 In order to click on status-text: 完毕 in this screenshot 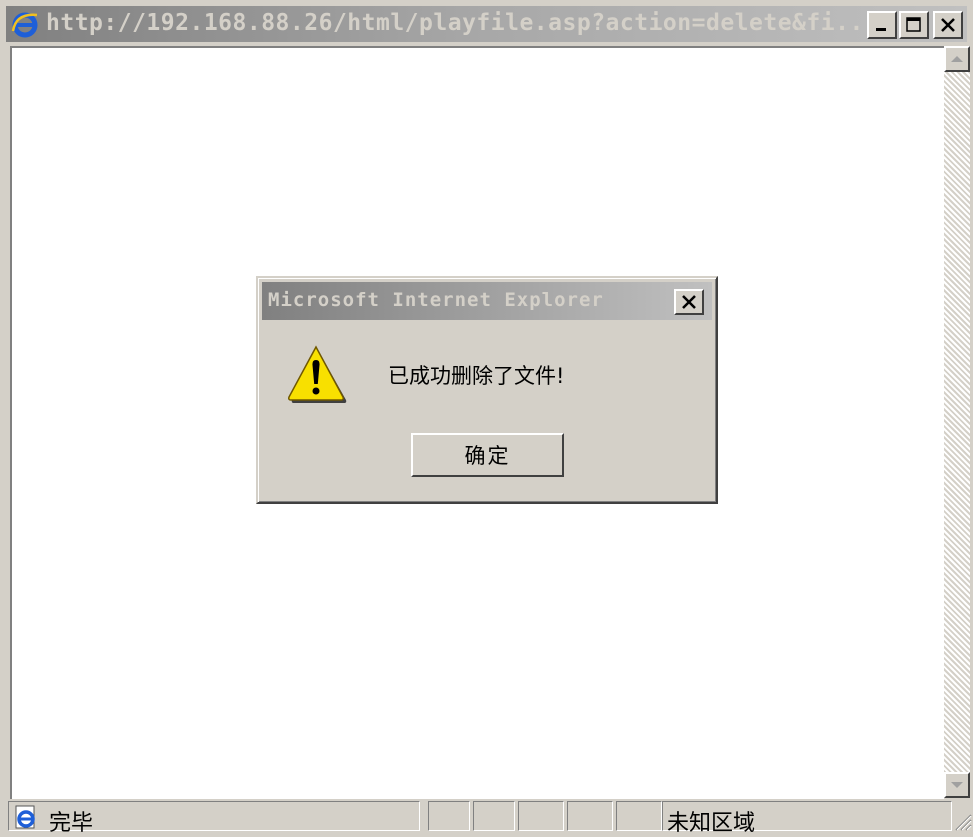, I will do `click(71, 823)`.